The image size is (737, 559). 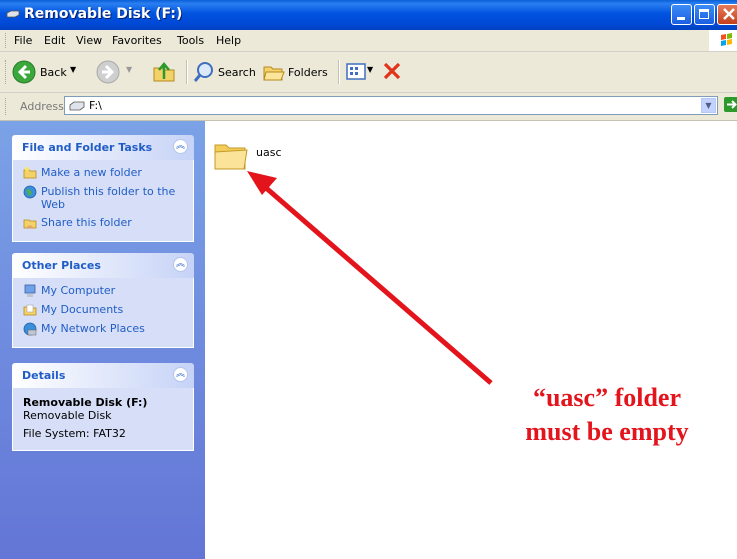 I want to click on annotation-line-2: must be empty, so click(x=607, y=431).